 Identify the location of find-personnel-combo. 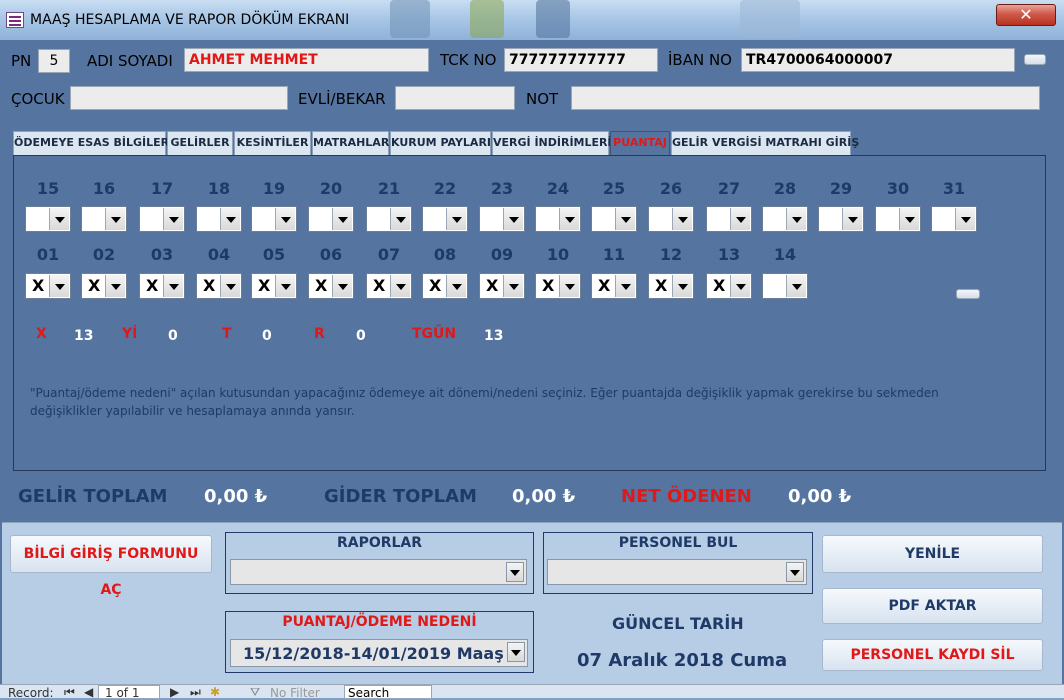
(677, 572).